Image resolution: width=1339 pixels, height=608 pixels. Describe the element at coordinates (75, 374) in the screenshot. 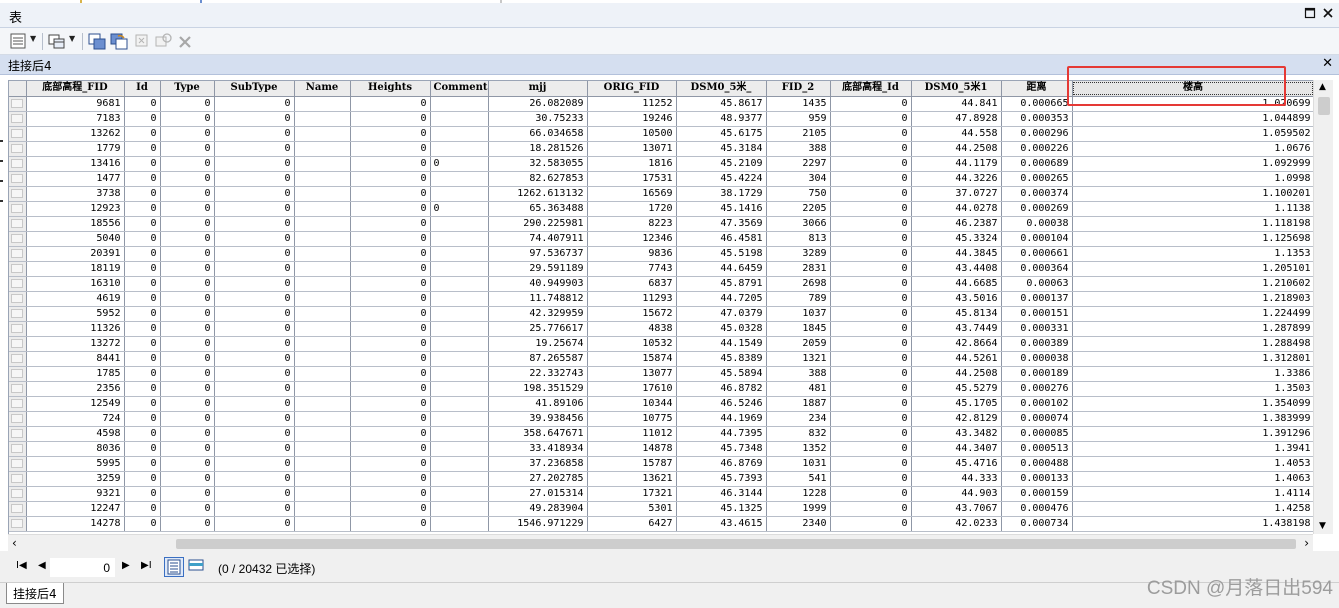

I see `table-cell: 1785` at that location.